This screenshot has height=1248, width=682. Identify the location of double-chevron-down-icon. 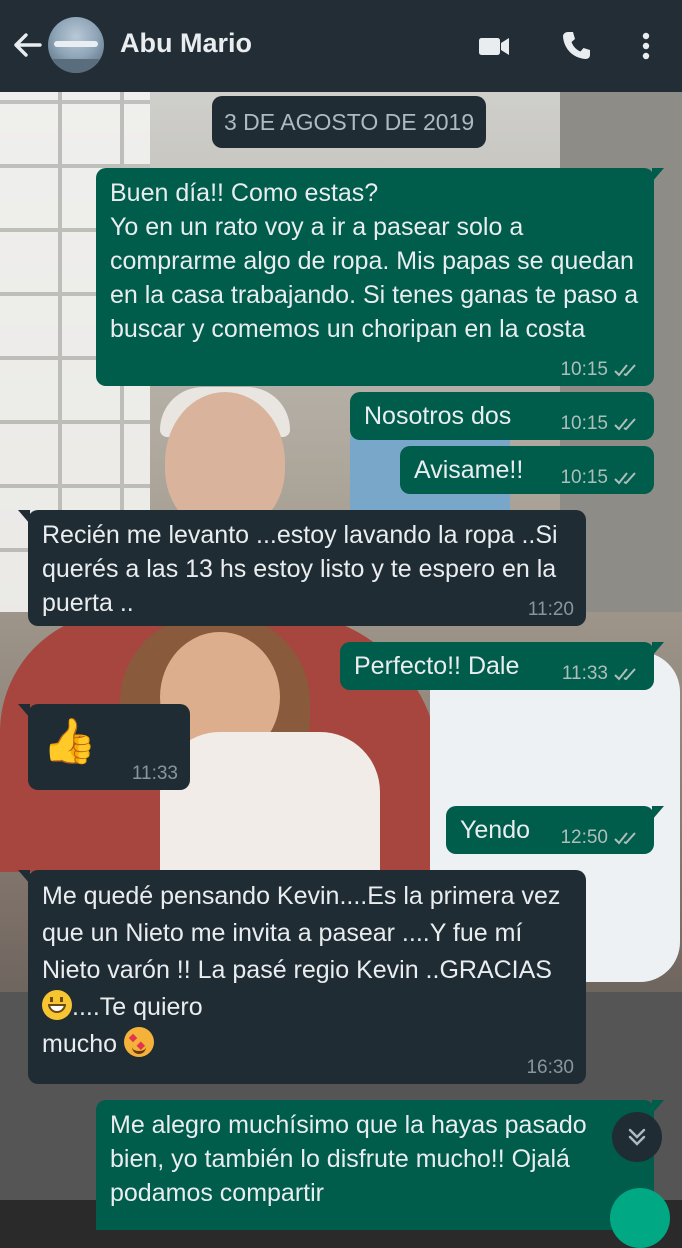
(637, 1137).